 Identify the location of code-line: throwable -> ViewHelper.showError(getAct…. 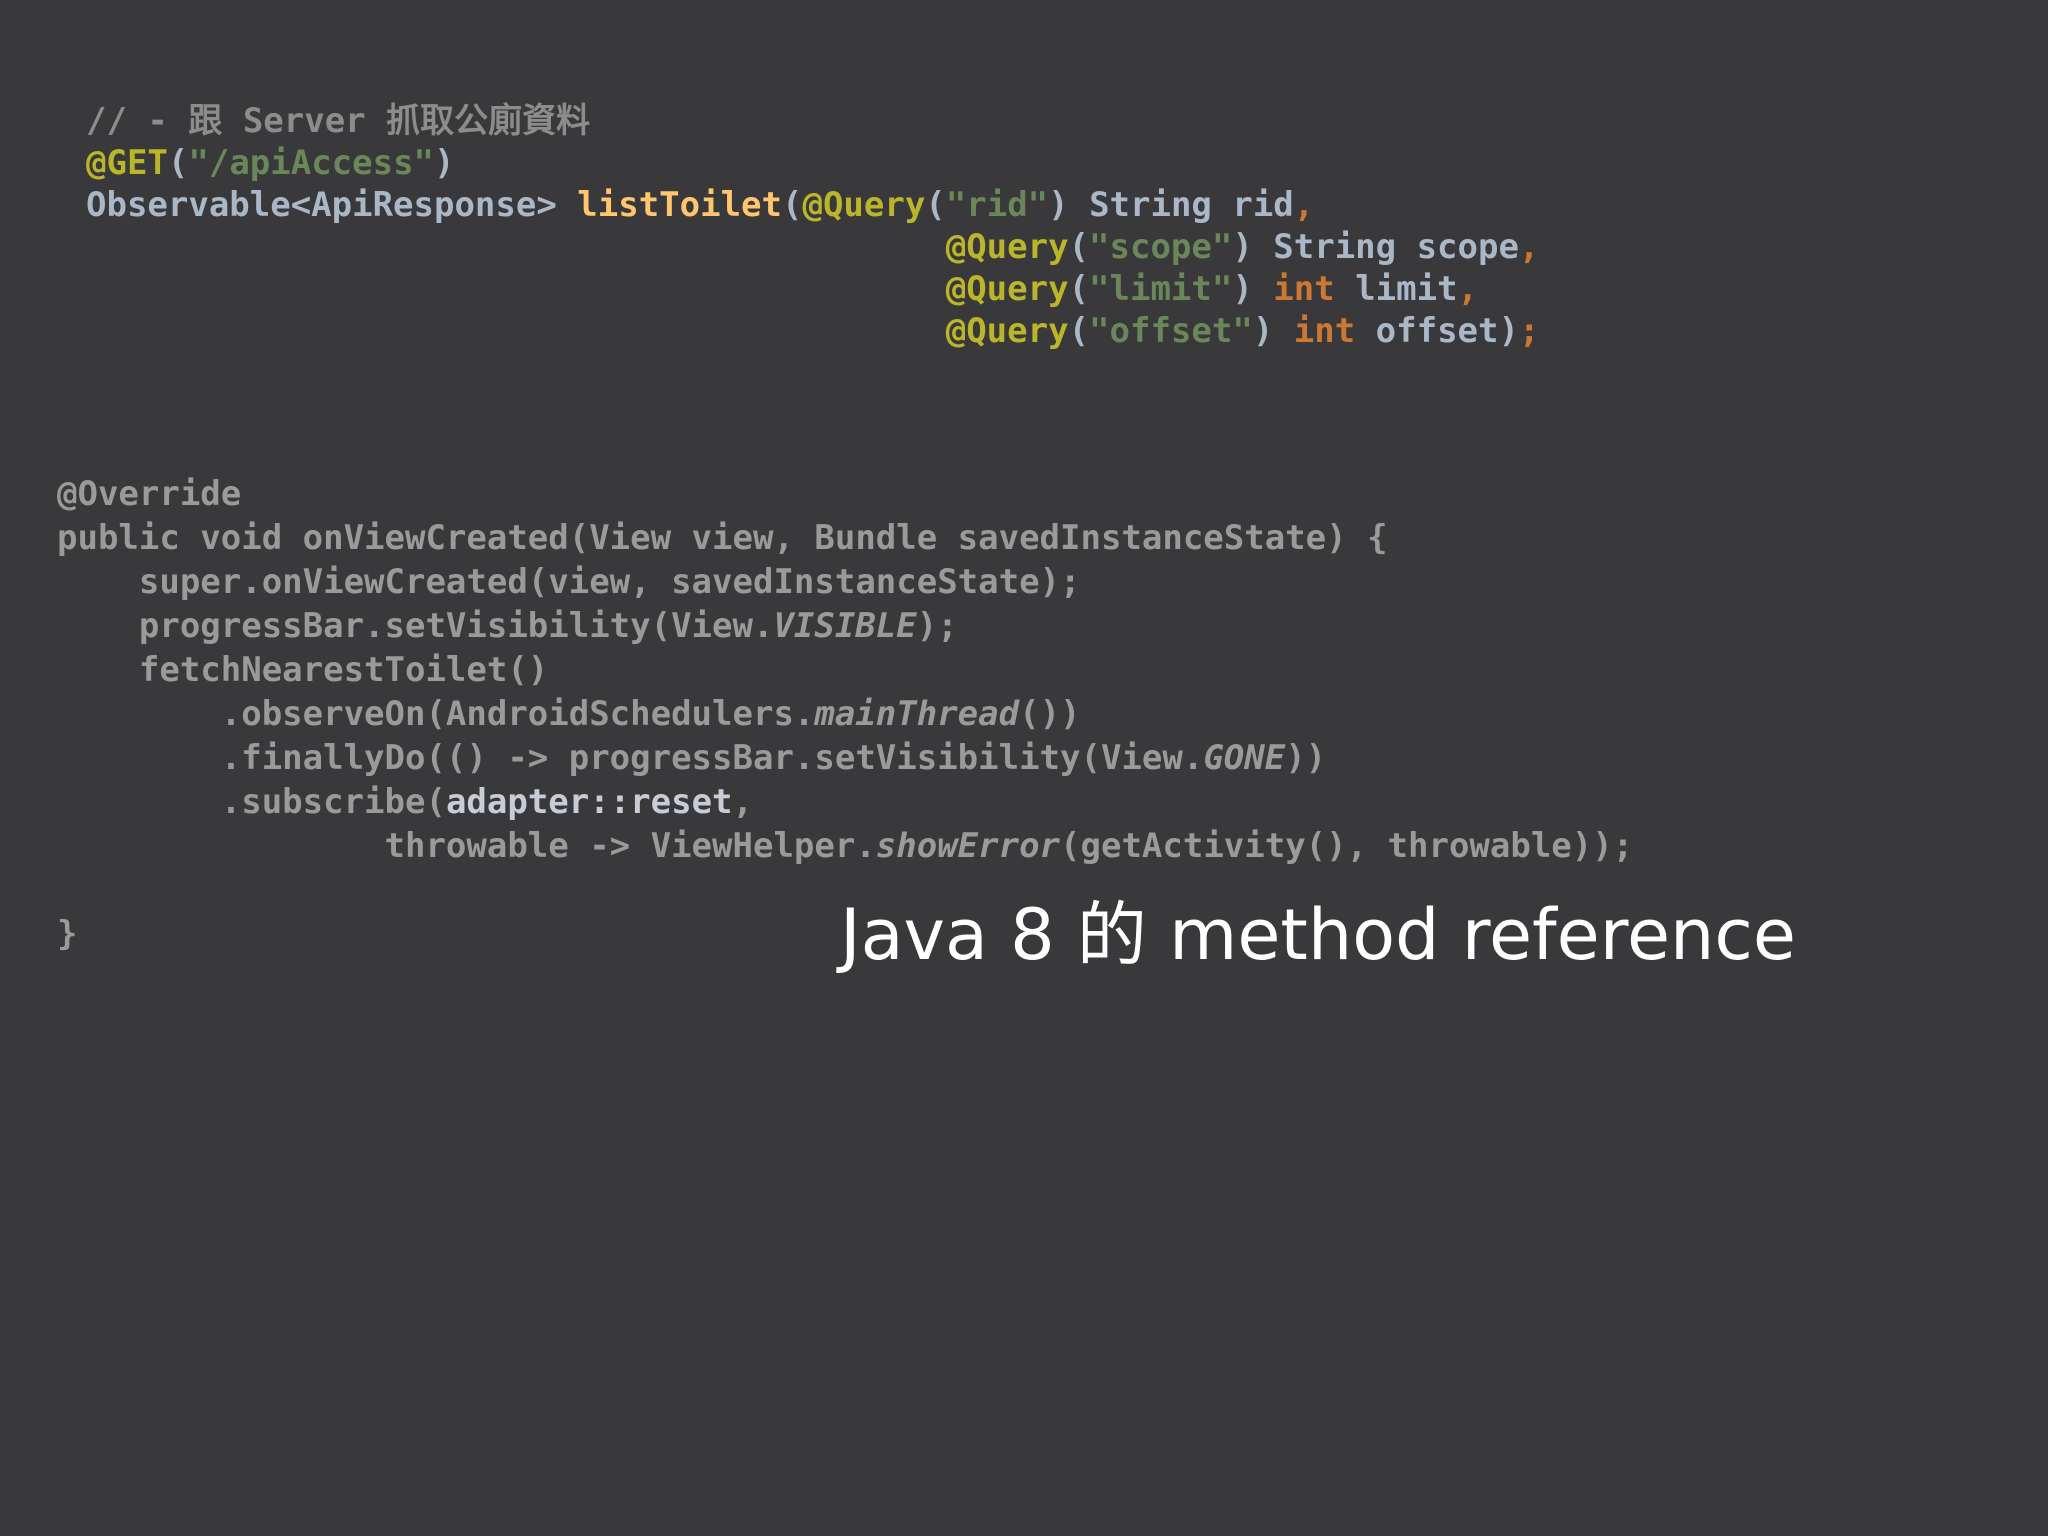
(845, 846).